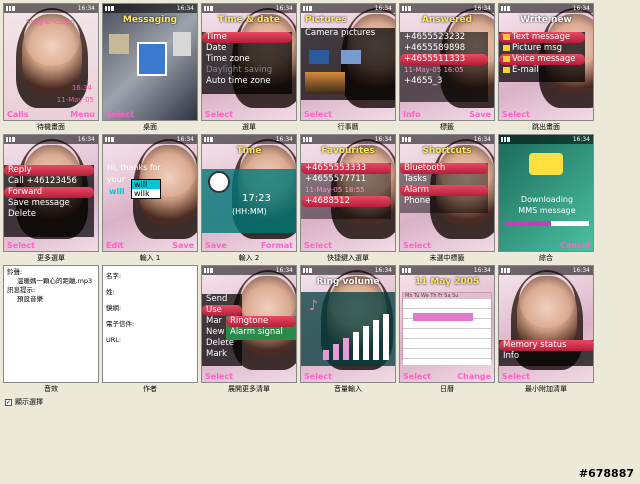  Describe the element at coordinates (116, 179) in the screenshot. I see `input-text: your` at that location.